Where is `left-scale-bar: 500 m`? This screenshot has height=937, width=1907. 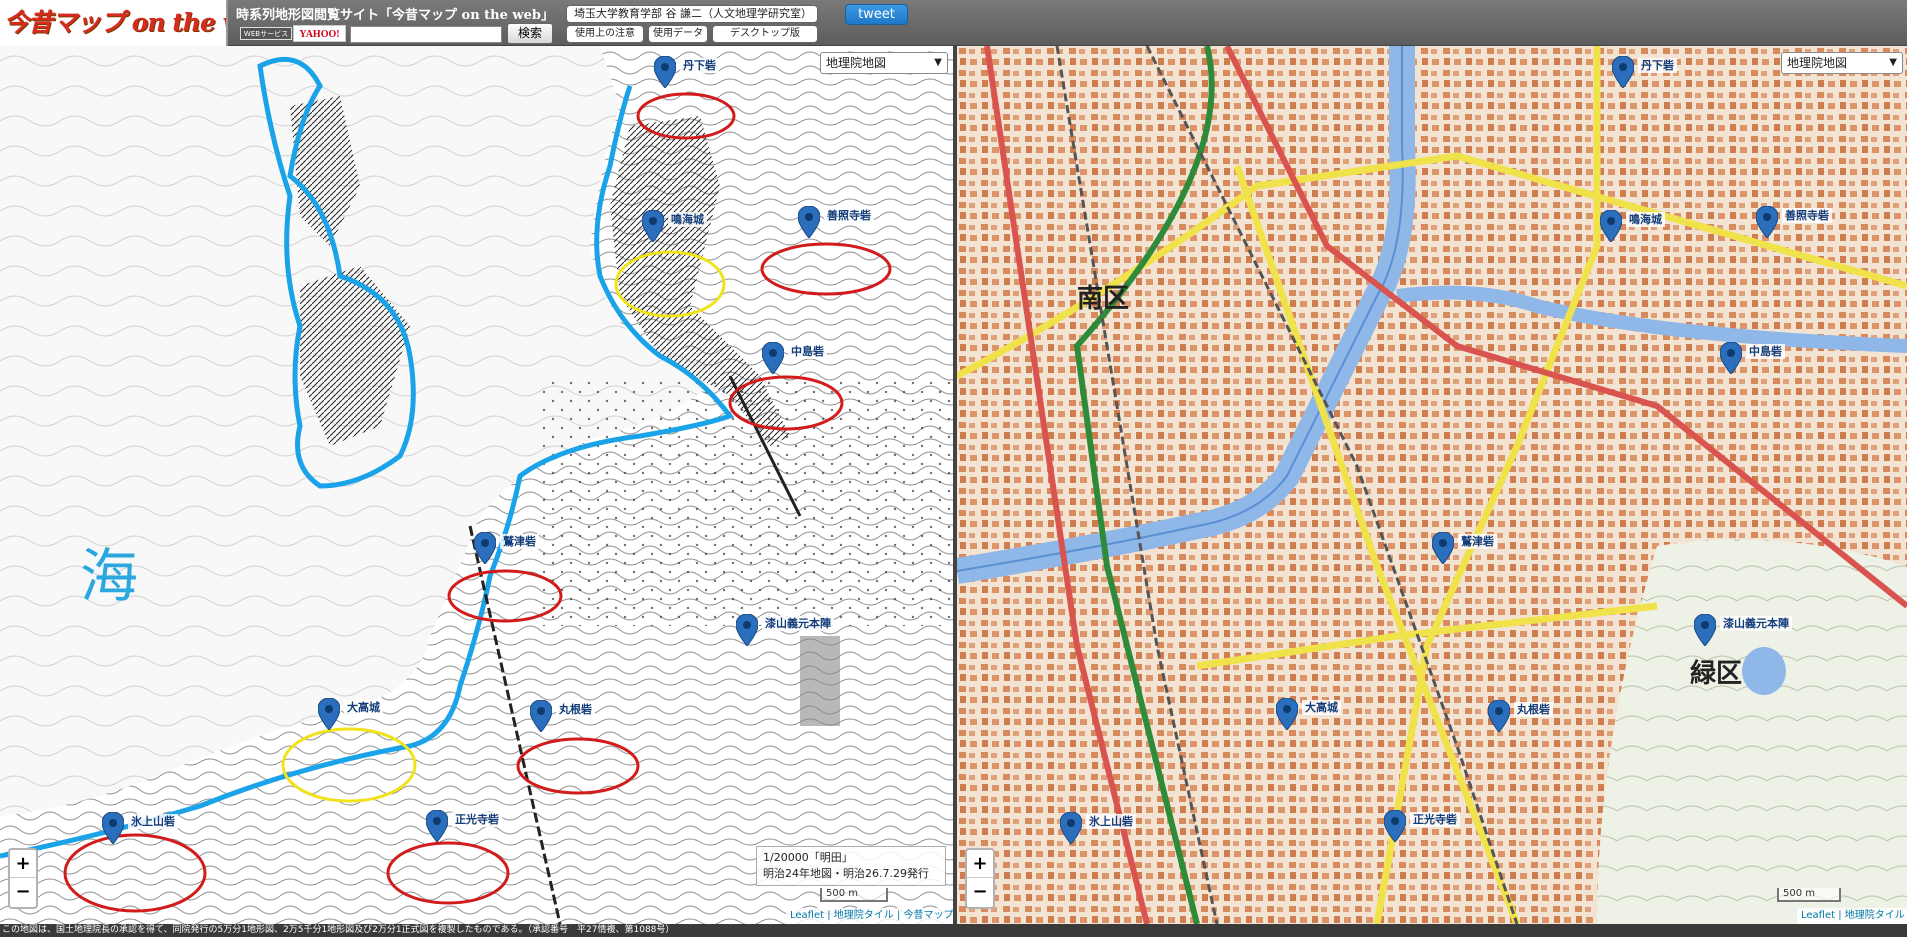
left-scale-bar: 500 m is located at coordinates (854, 895).